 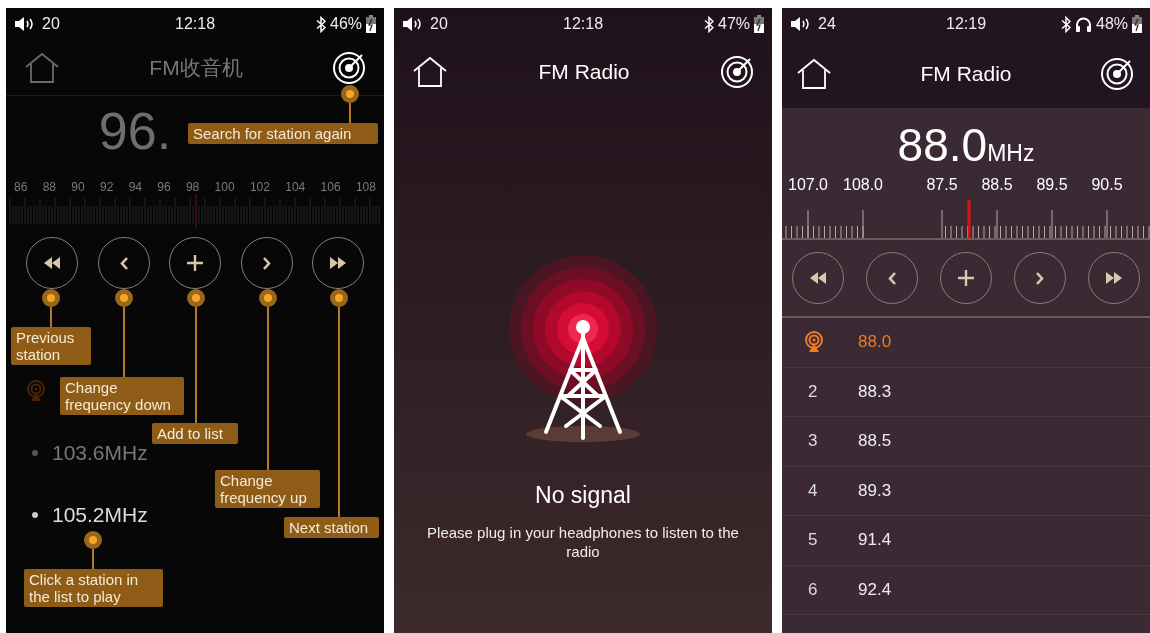 What do you see at coordinates (808, 185) in the screenshot?
I see `scale-label: 107.0` at bounding box center [808, 185].